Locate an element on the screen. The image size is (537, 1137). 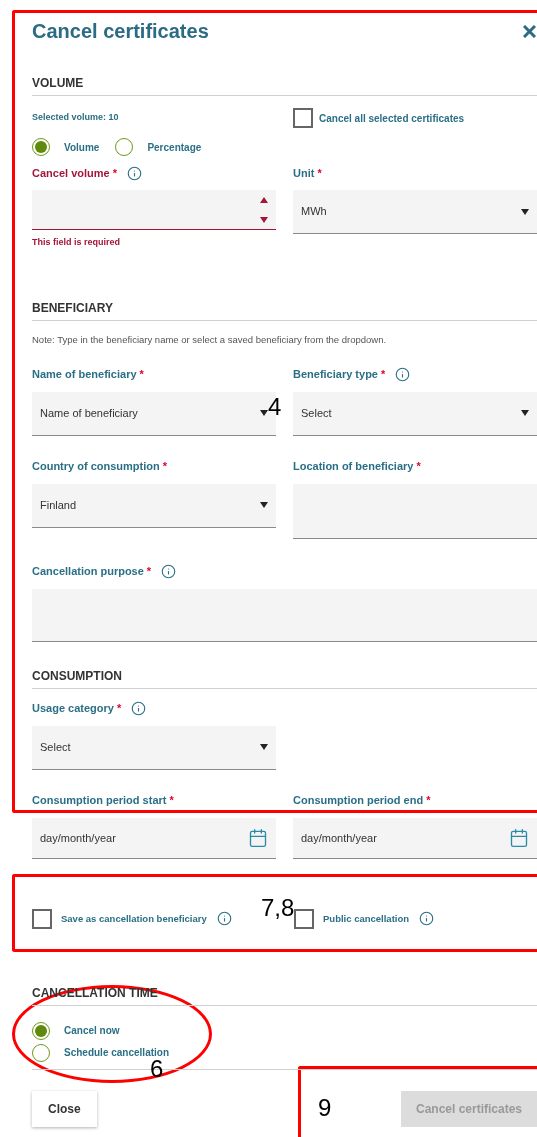
close-button: Close is located at coordinates (64, 1108).